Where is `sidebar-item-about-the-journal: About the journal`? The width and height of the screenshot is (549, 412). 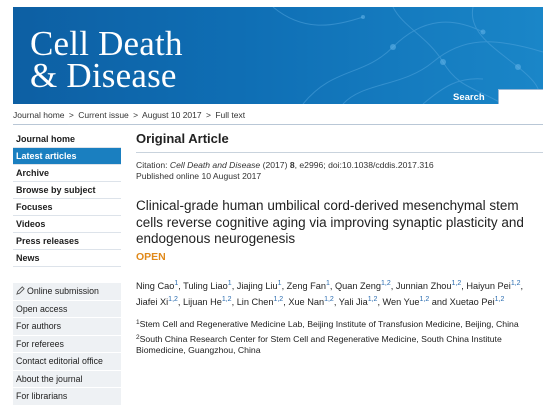 sidebar-item-about-the-journal: About the journal is located at coordinates (67, 379).